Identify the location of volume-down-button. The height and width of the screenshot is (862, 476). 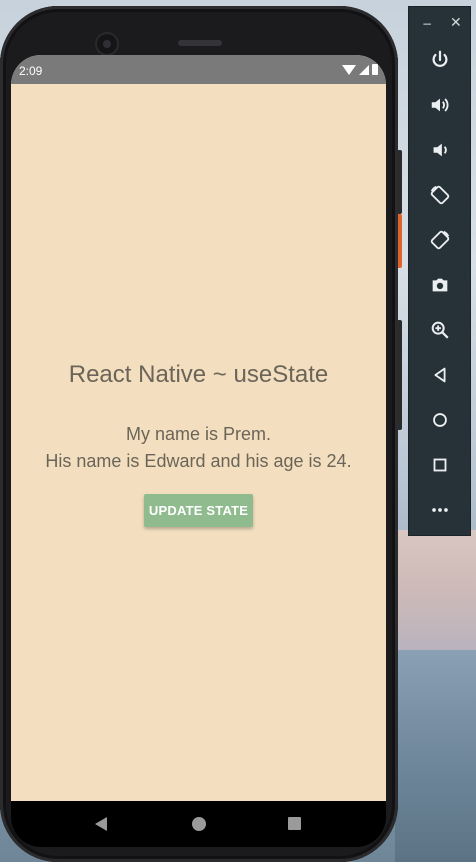
(440, 150).